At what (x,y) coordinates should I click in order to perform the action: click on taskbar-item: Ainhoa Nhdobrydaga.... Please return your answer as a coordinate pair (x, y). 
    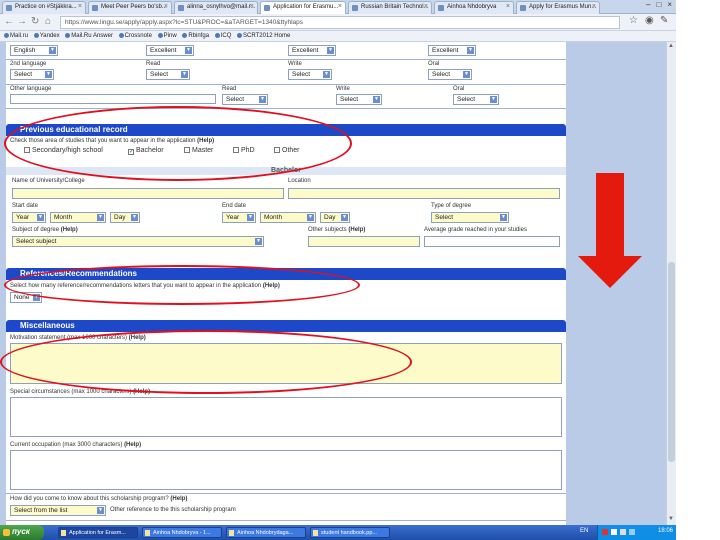
    Looking at the image, I should click on (266, 532).